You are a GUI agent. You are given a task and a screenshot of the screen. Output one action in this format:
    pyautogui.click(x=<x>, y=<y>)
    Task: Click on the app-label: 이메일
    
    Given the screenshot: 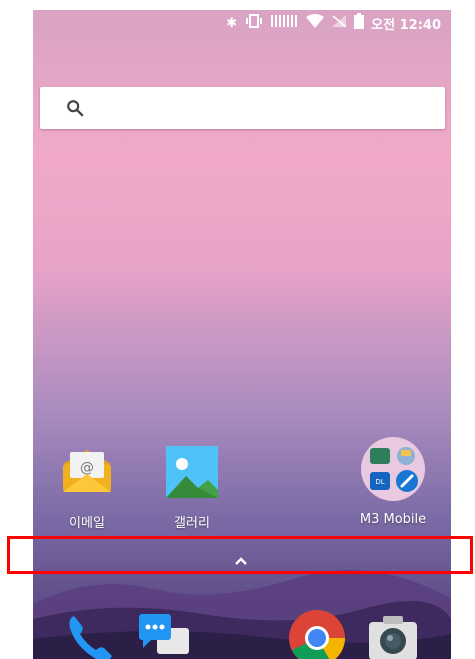 What is the action you would take?
    pyautogui.click(x=87, y=523)
    